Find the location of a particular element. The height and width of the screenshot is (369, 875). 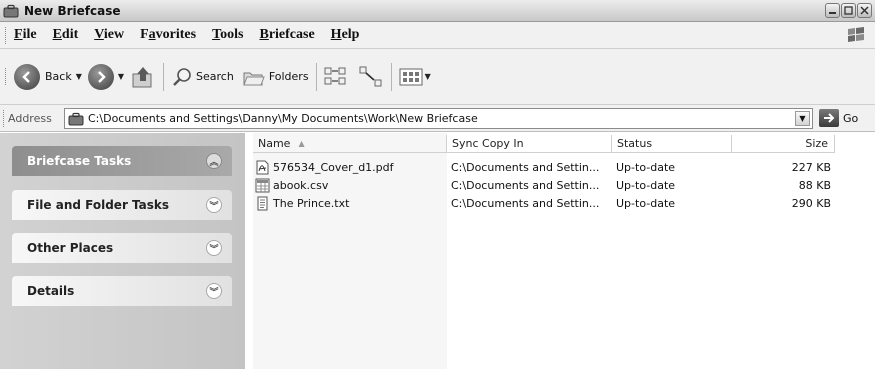

views-button: ▼ is located at coordinates (418, 77).